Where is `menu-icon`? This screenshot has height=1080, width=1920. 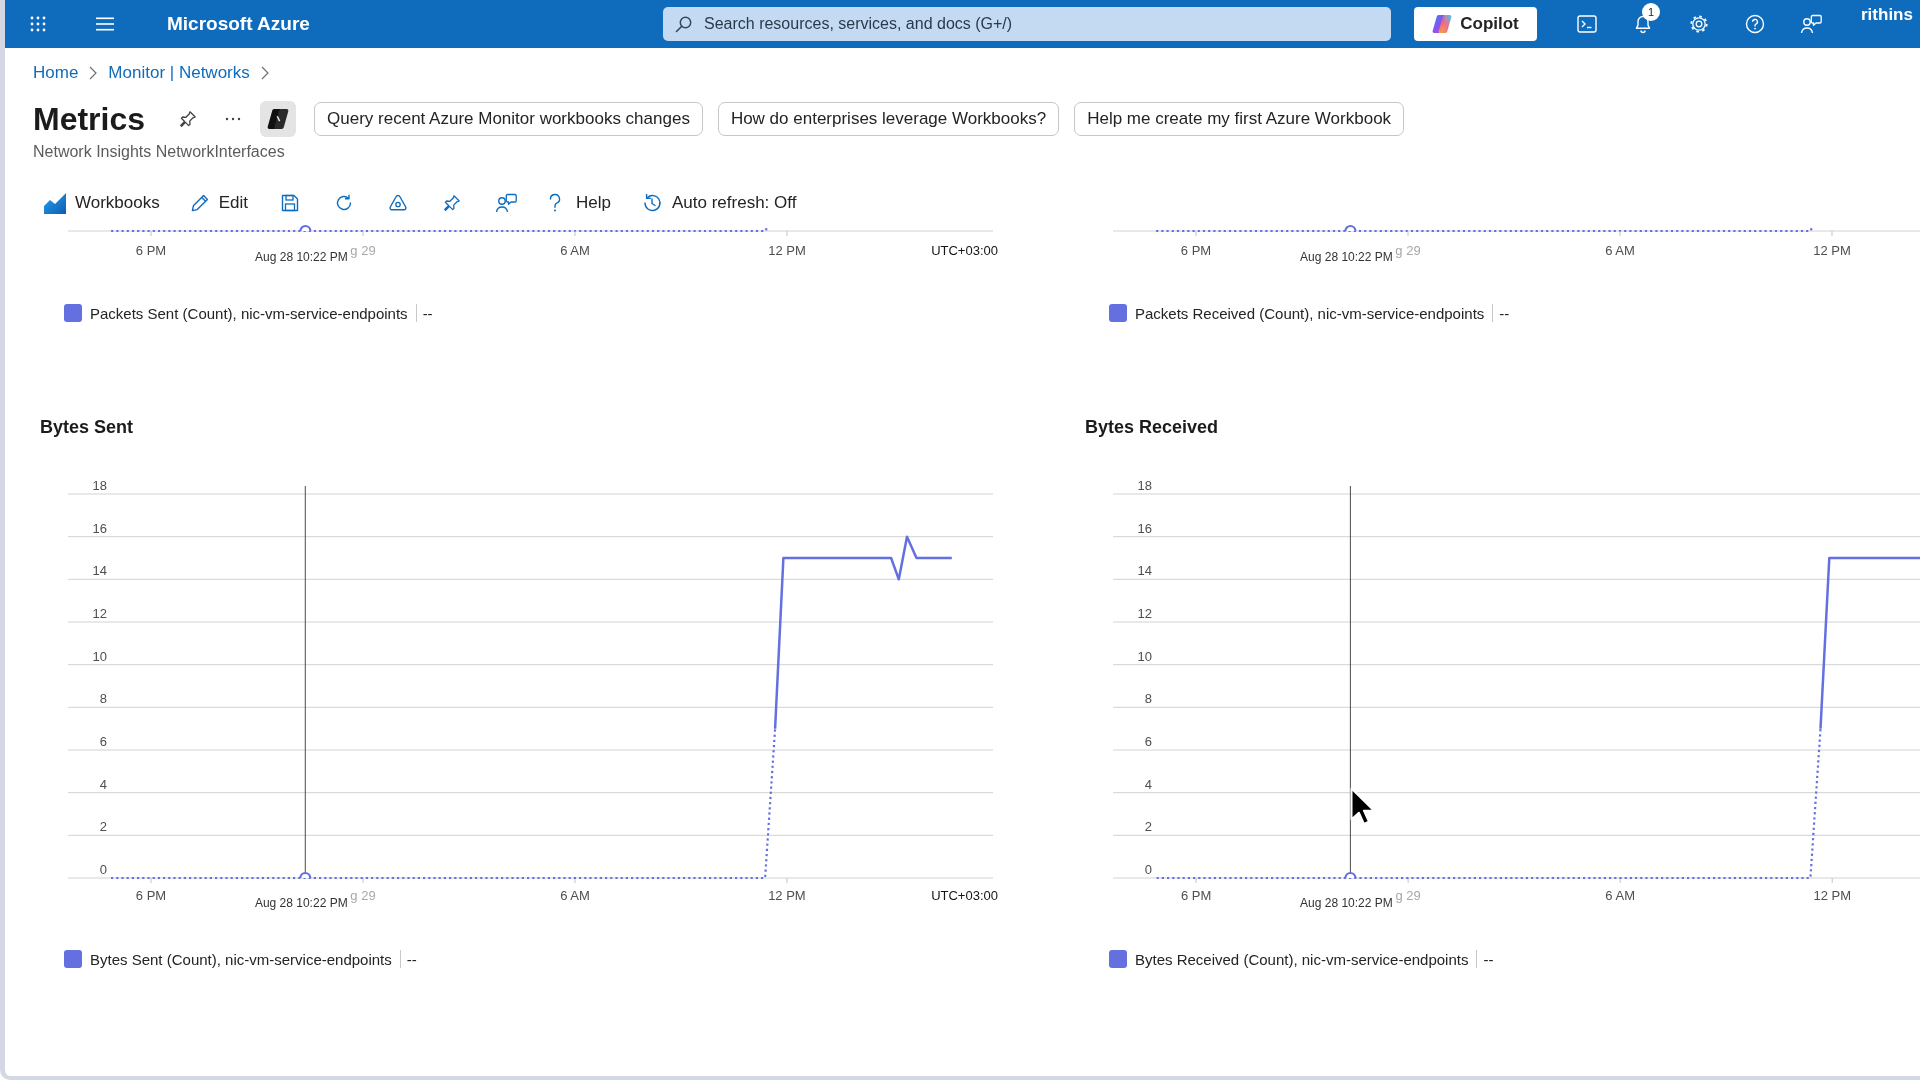 menu-icon is located at coordinates (105, 24).